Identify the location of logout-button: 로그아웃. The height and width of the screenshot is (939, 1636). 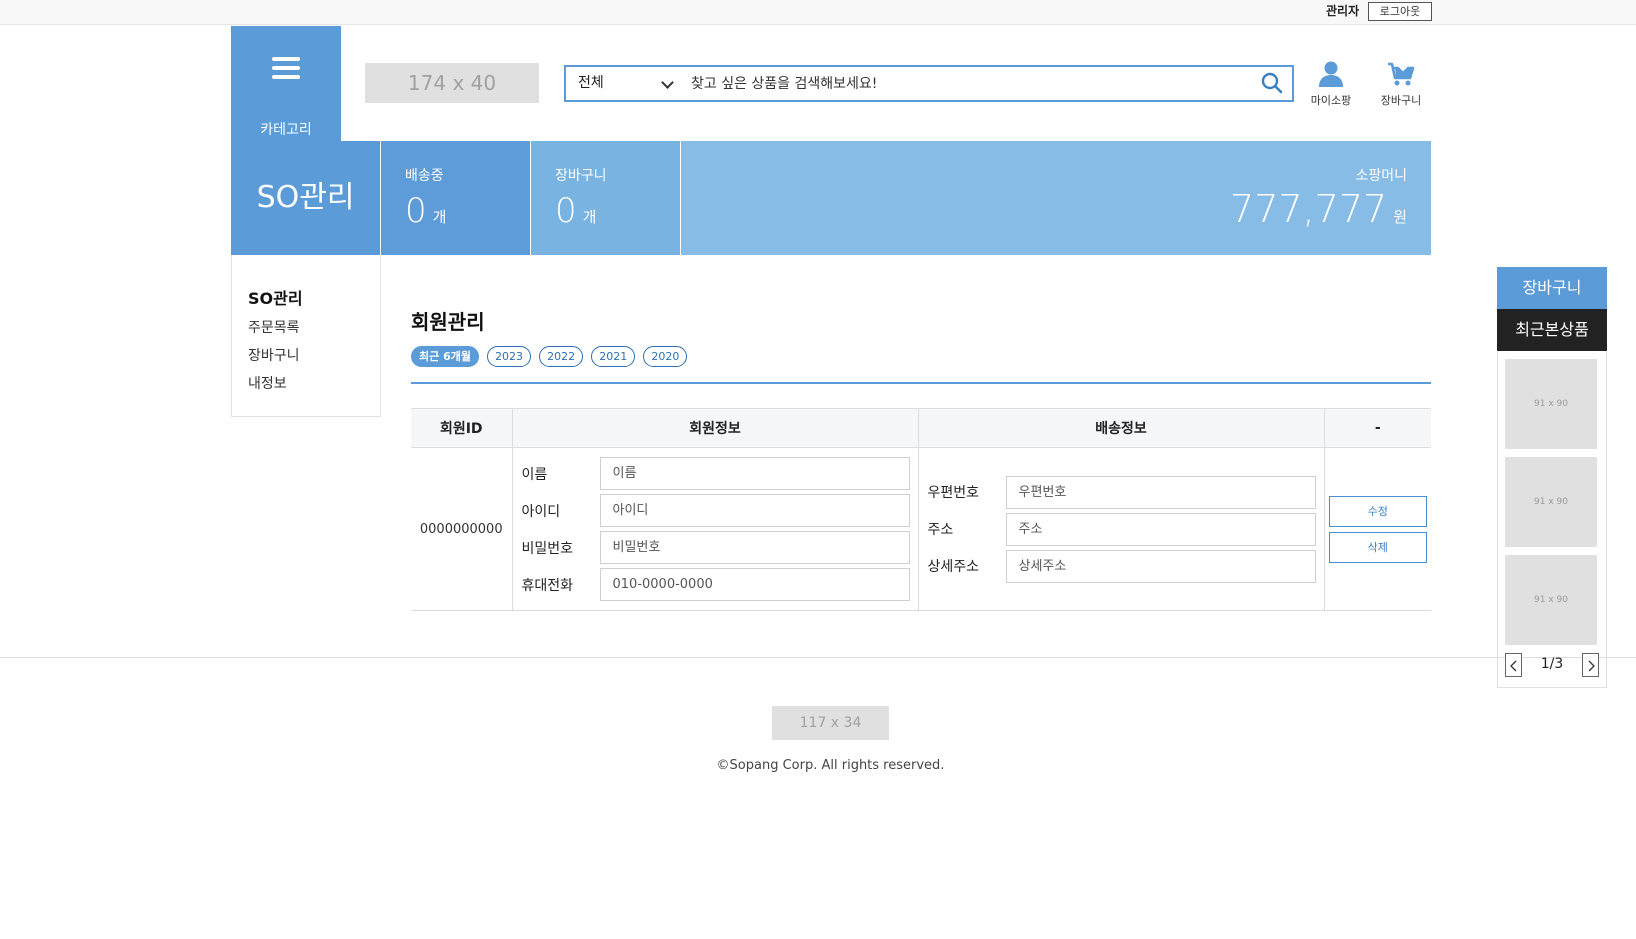
(1400, 11).